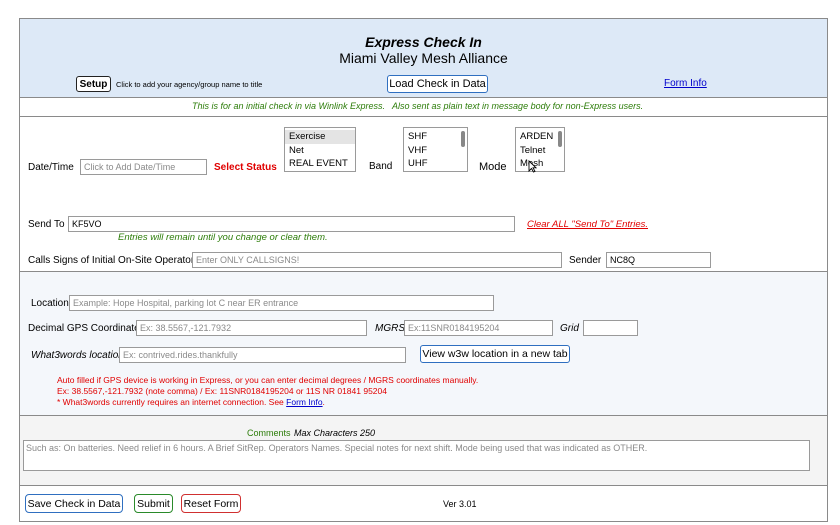  I want to click on sender-label: Sender, so click(585, 260).